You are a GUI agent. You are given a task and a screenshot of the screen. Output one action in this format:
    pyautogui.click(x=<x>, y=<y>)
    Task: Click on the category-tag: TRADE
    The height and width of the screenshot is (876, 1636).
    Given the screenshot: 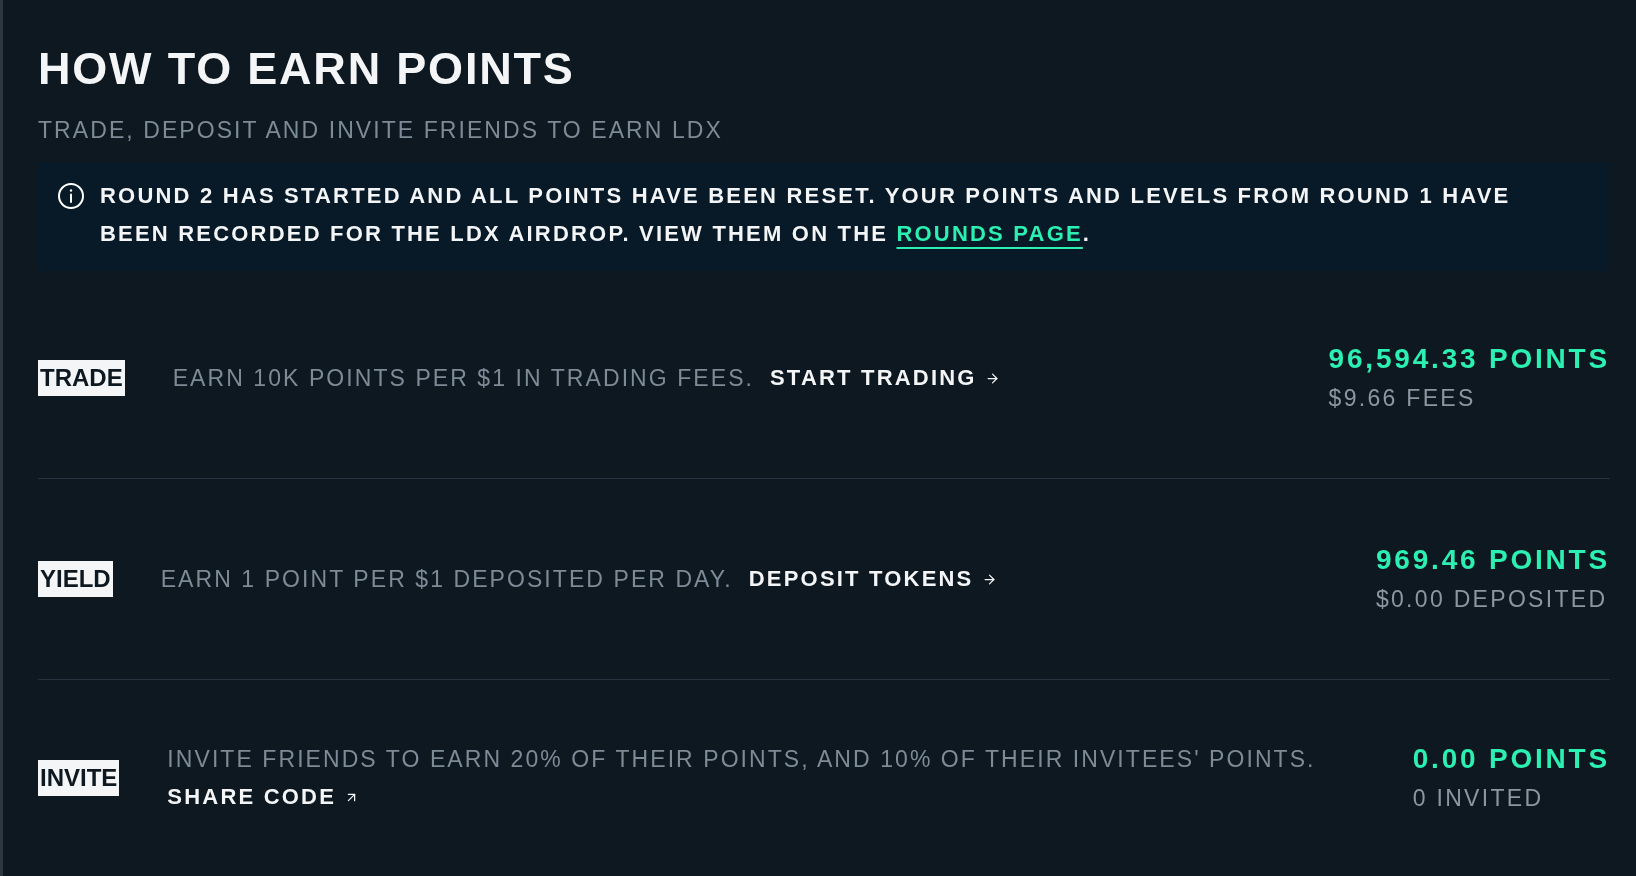 What is the action you would take?
    pyautogui.click(x=81, y=378)
    